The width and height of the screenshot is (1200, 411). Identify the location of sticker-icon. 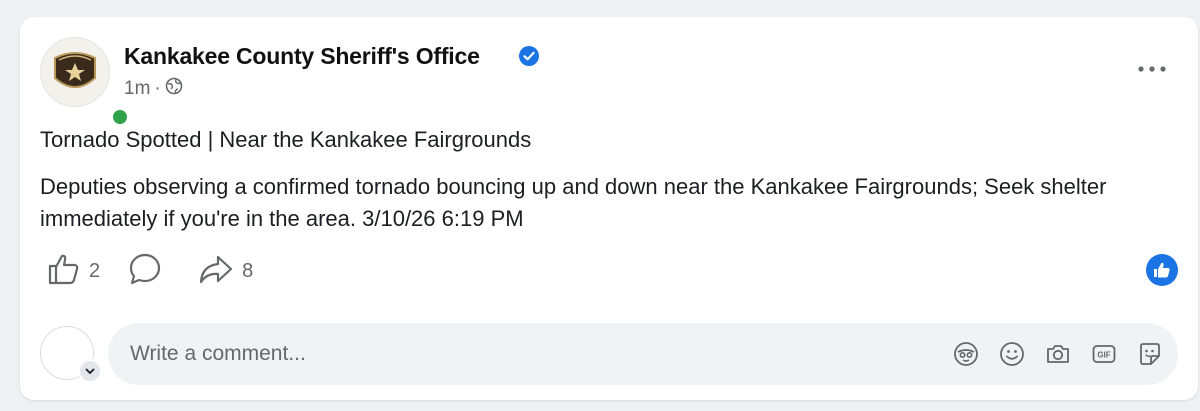
(1150, 354).